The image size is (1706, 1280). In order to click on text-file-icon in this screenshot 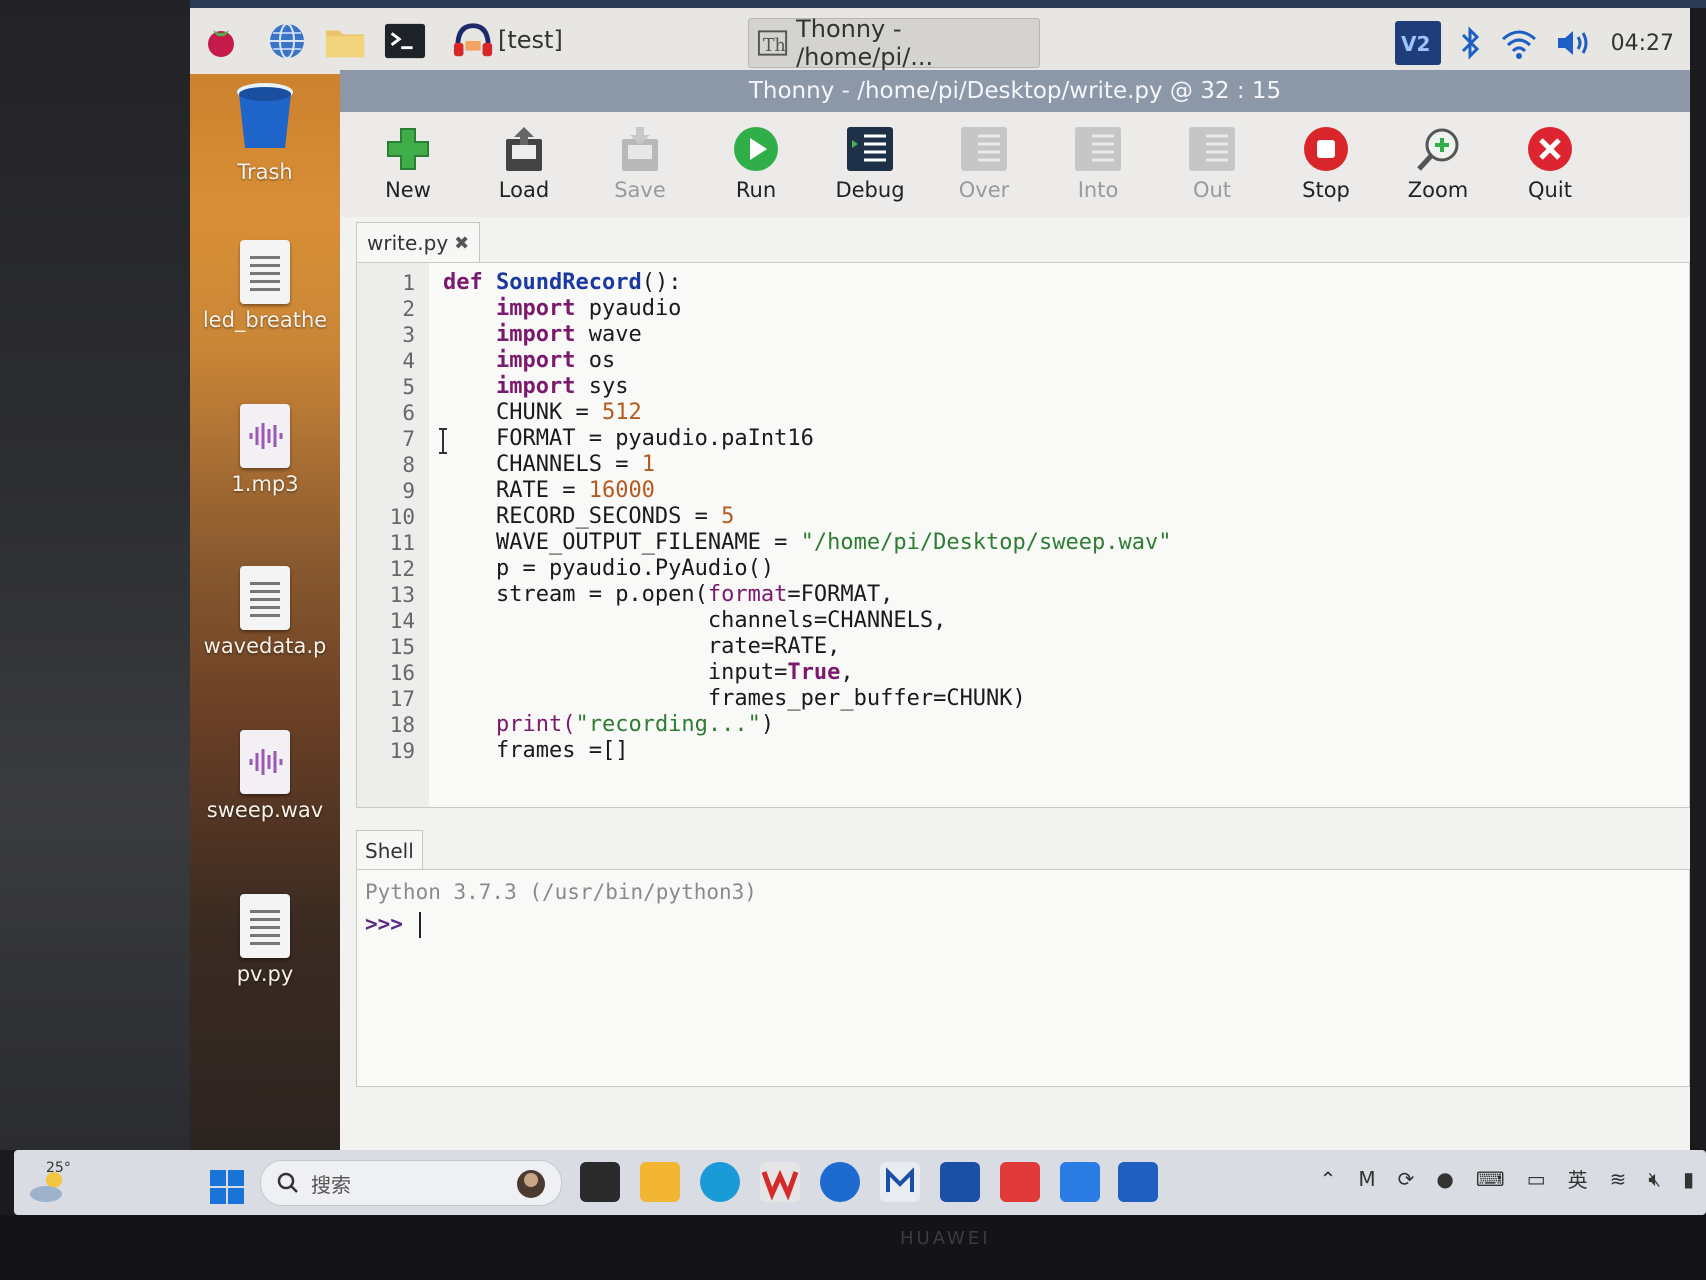, I will do `click(265, 272)`.